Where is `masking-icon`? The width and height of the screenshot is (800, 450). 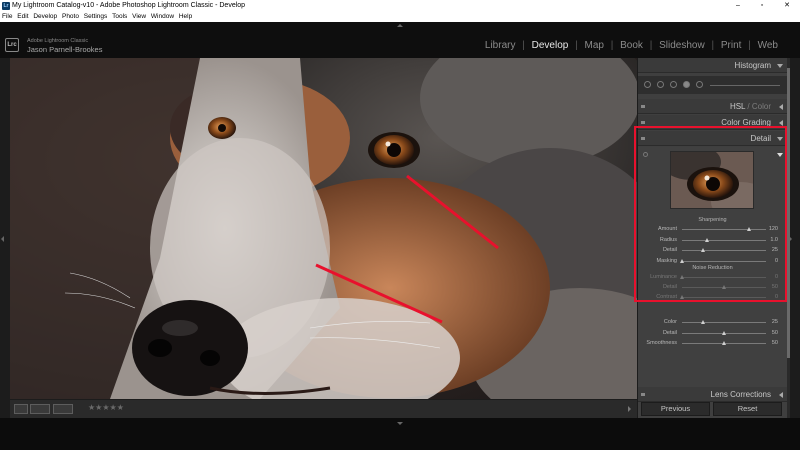
masking-icon is located at coordinates (686, 84).